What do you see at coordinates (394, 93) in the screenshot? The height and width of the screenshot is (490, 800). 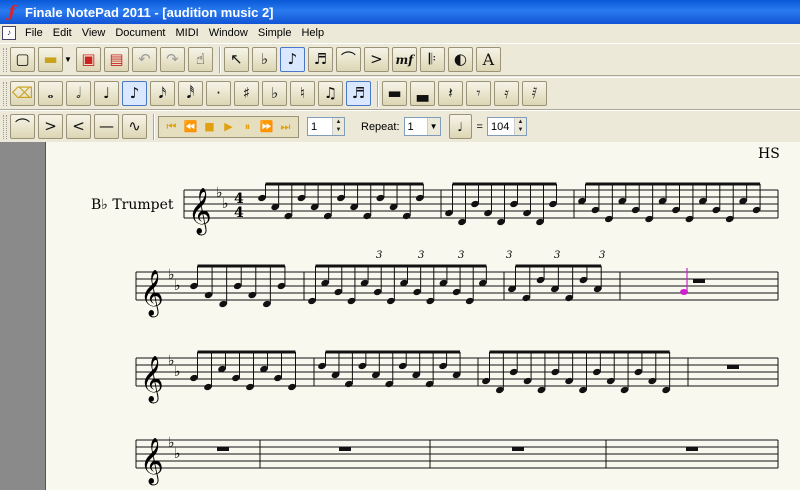 I see `whole-rest-icon: ▬` at bounding box center [394, 93].